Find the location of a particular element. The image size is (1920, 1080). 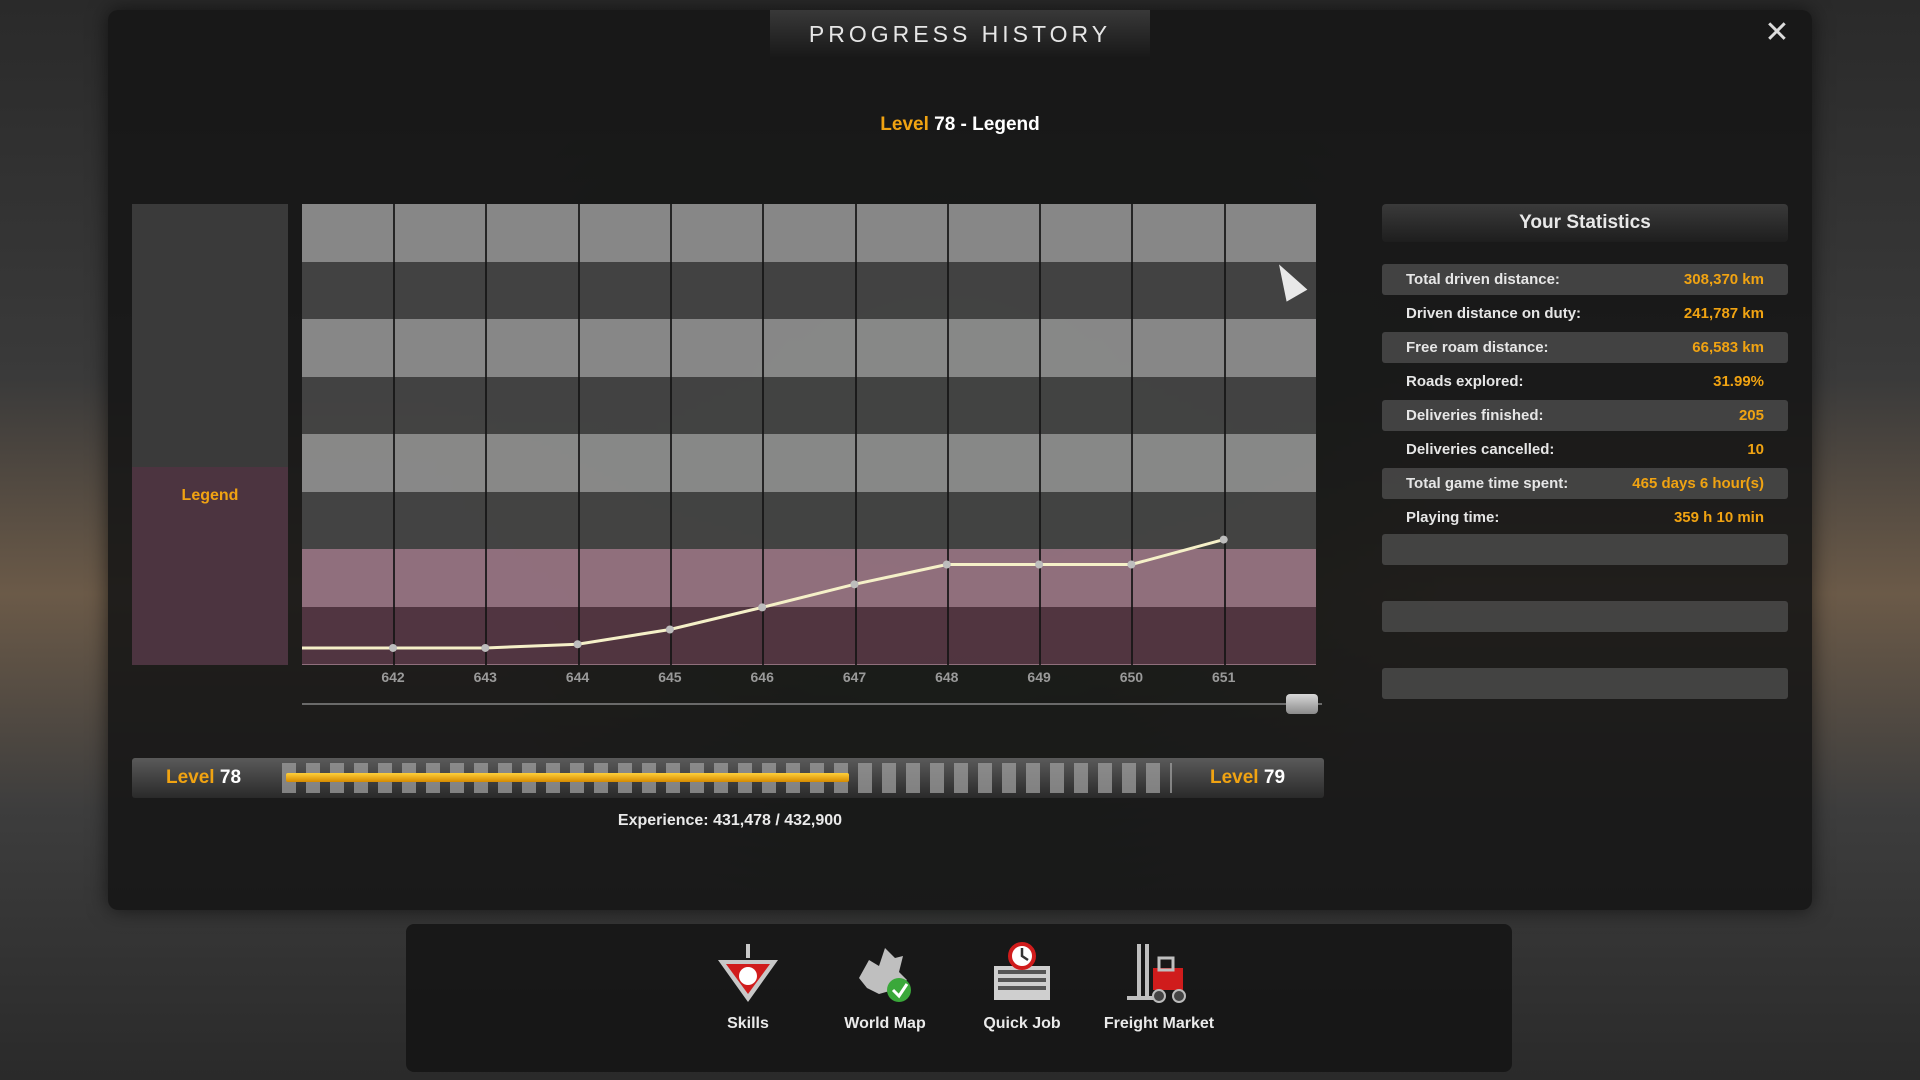

x-tick-label: 642 is located at coordinates (393, 677).